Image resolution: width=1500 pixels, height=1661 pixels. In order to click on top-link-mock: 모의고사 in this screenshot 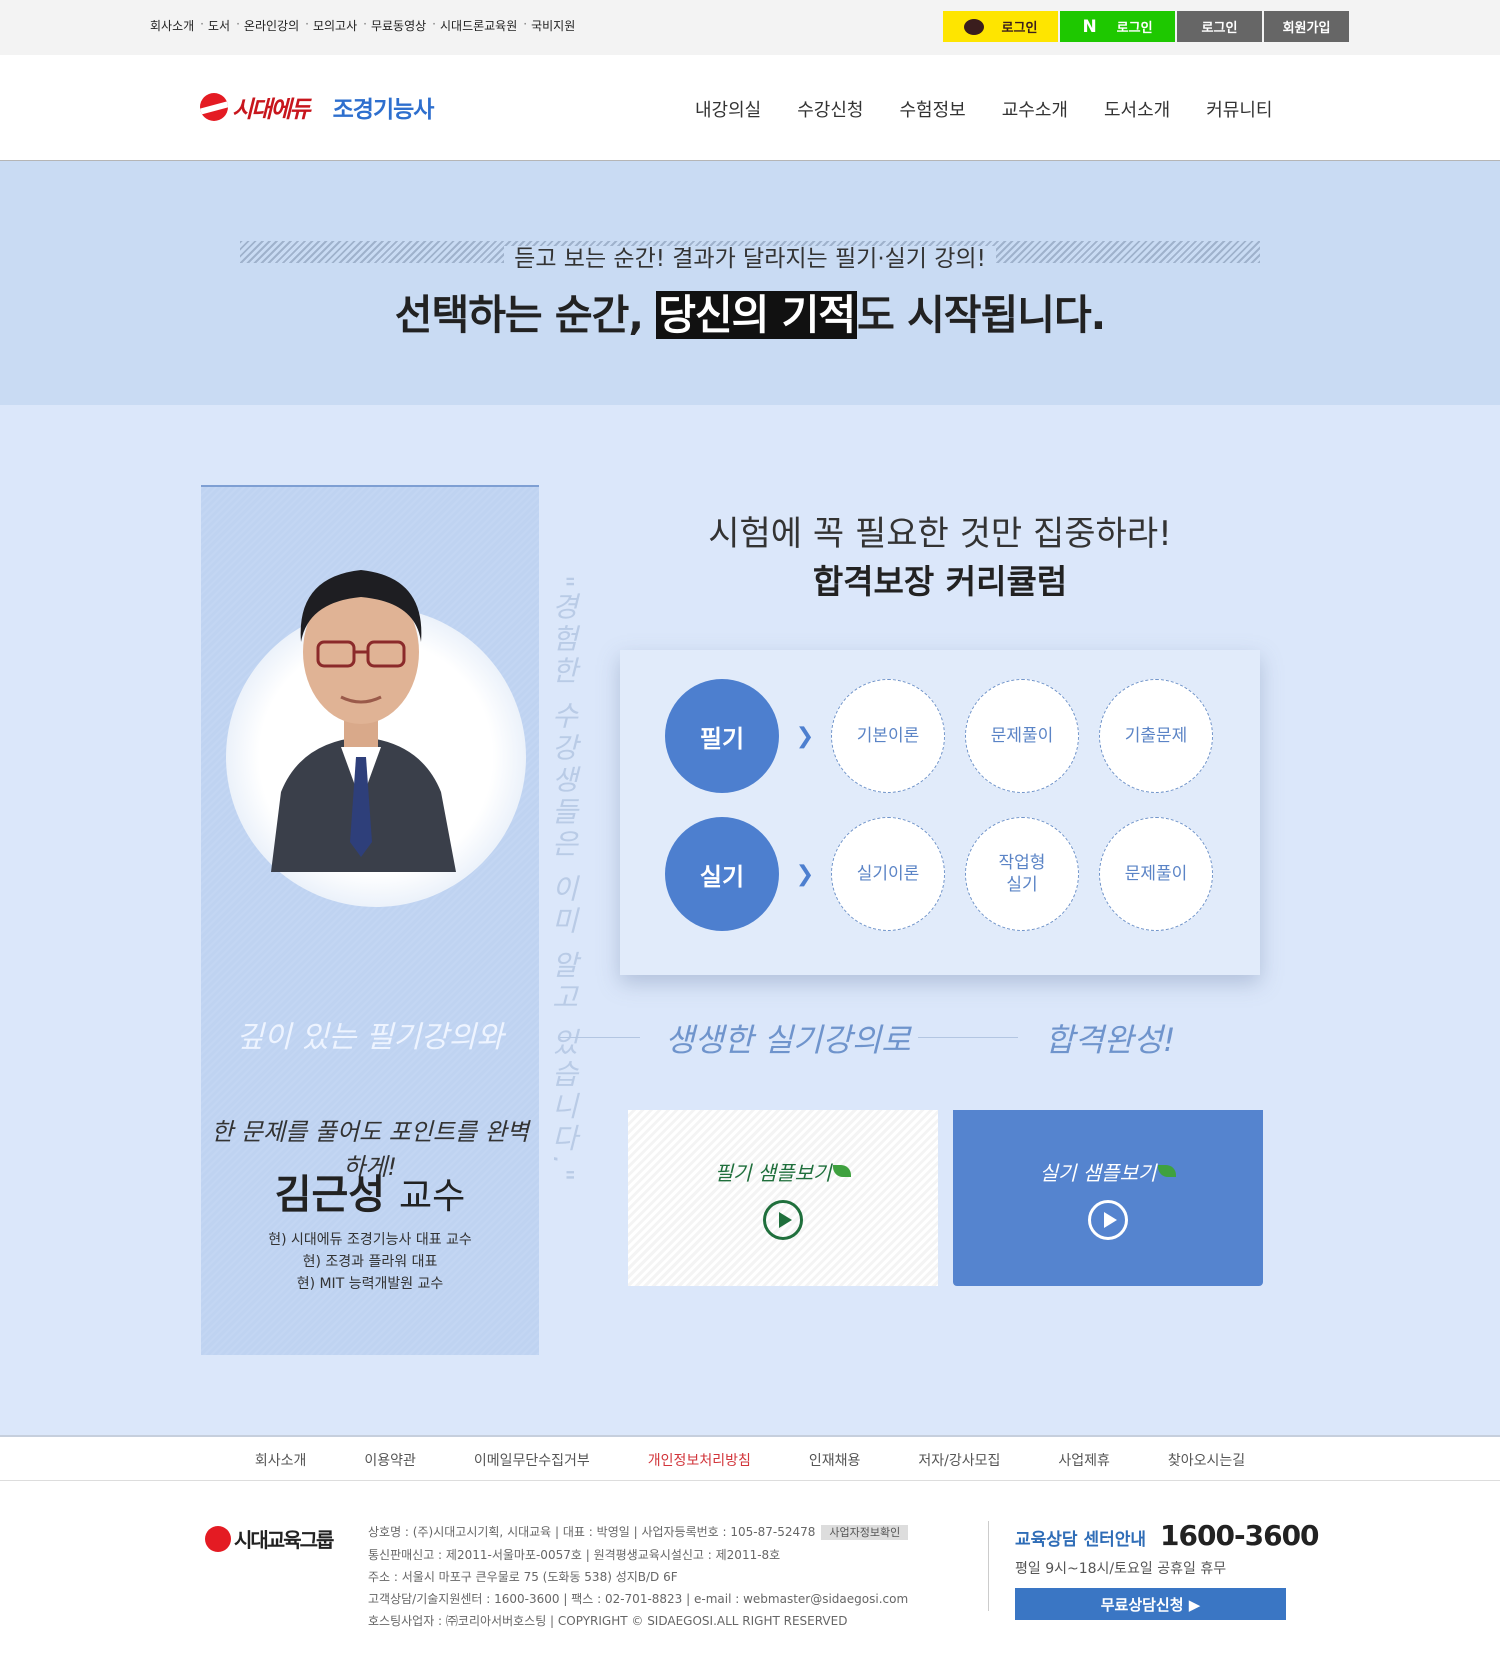, I will do `click(335, 25)`.